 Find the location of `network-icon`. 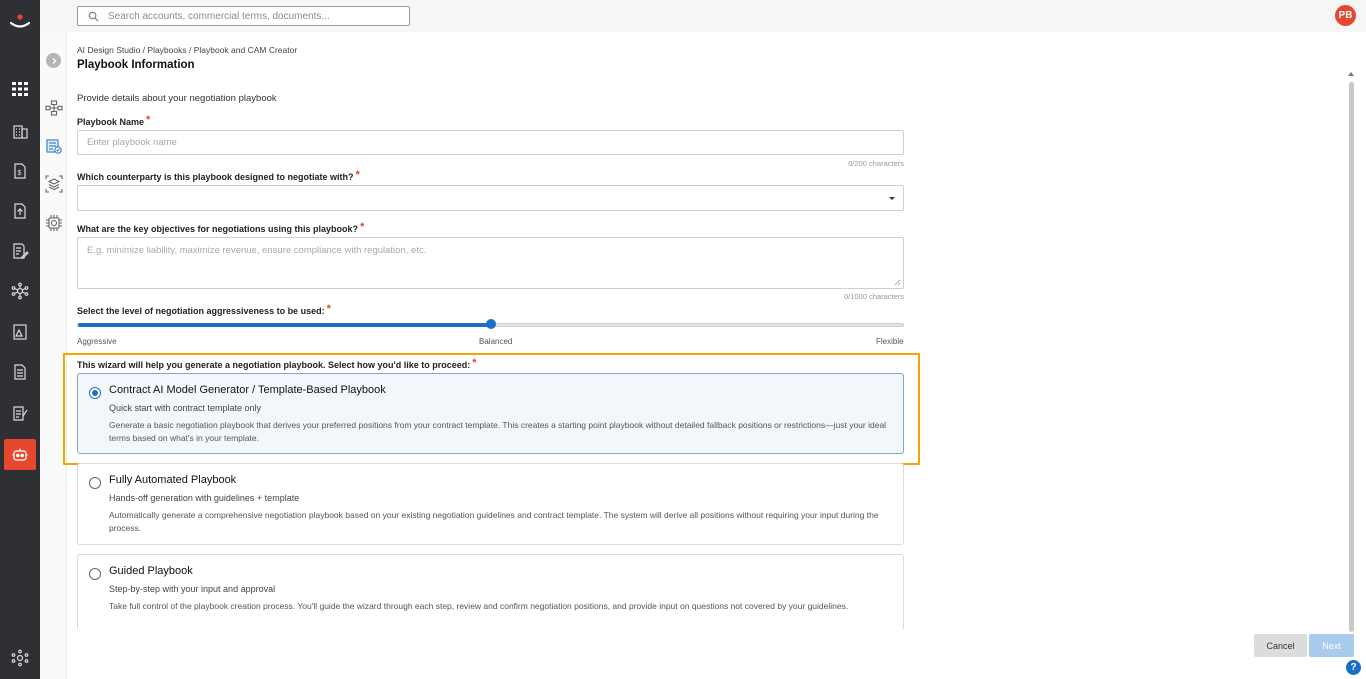

network-icon is located at coordinates (20, 291).